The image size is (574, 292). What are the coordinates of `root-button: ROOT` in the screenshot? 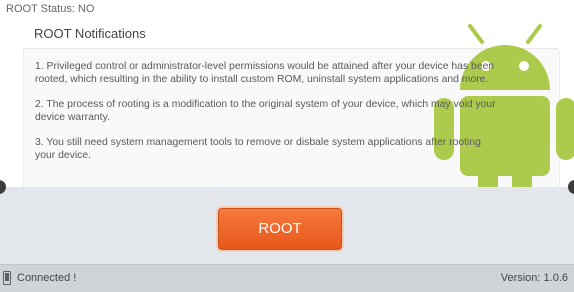 It's located at (280, 229).